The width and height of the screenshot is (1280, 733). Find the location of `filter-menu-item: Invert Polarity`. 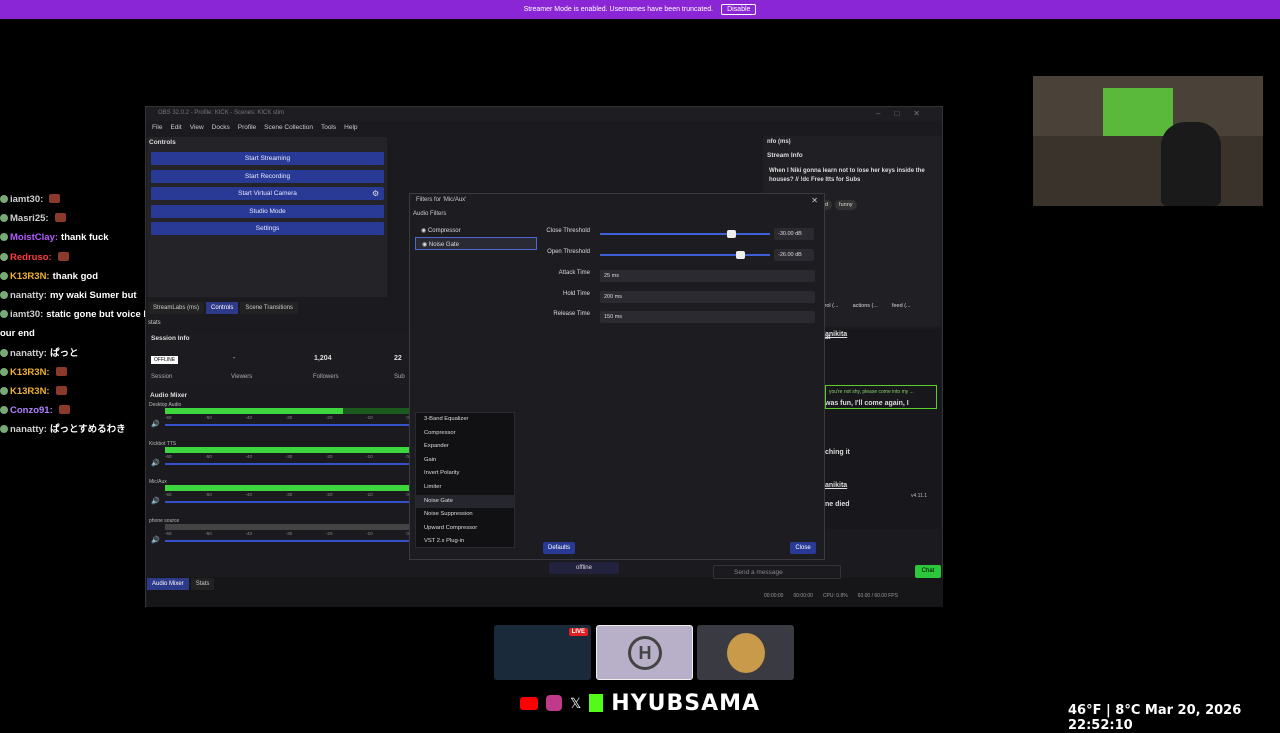

filter-menu-item: Invert Polarity is located at coordinates (465, 474).